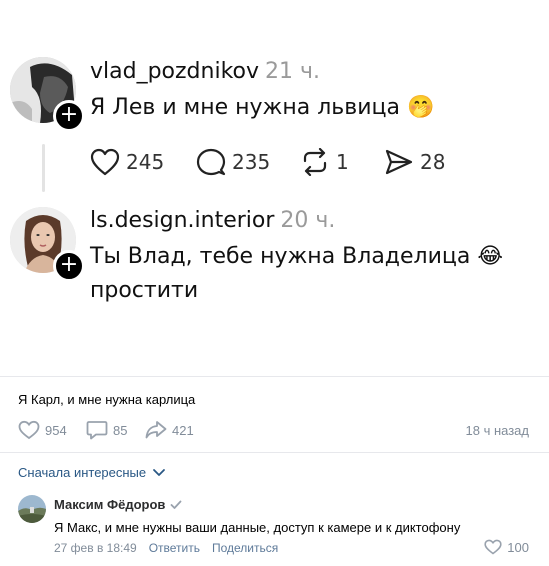 The height and width of the screenshot is (566, 549). Describe the element at coordinates (174, 71) in the screenshot. I see `username: vlad_pozdnikov` at that location.